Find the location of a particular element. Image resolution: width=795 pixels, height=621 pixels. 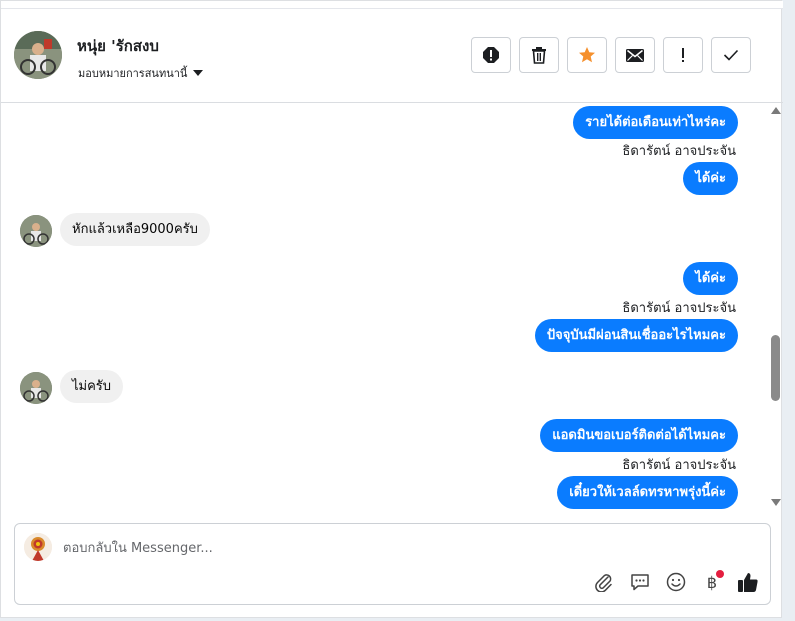

attach-button is located at coordinates (604, 582).